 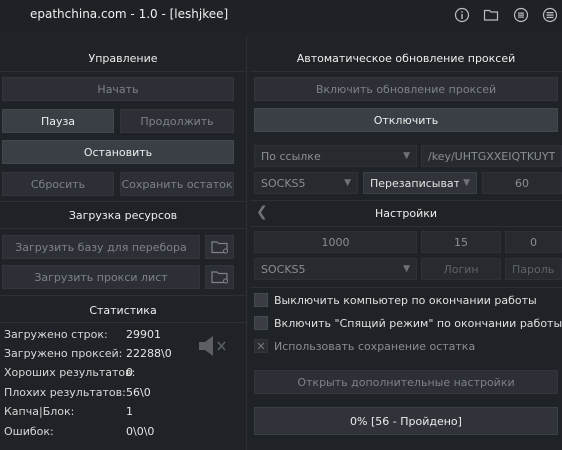 What do you see at coordinates (129, 411) in the screenshot?
I see `stat-value: 1` at bounding box center [129, 411].